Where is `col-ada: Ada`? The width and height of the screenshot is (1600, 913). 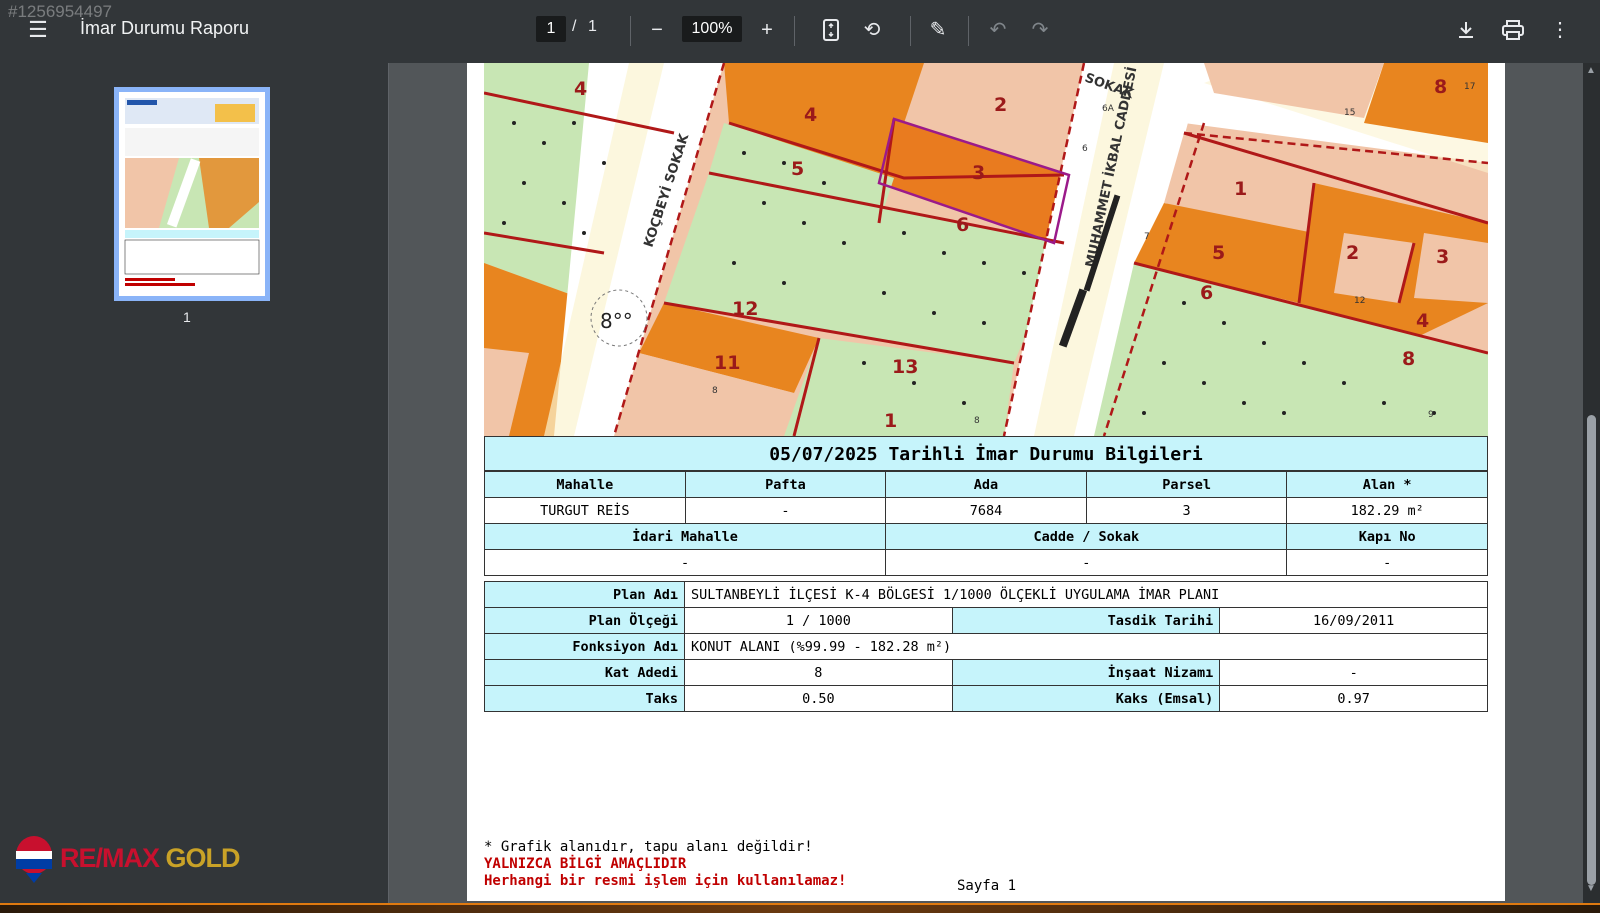 col-ada: Ada is located at coordinates (986, 484).